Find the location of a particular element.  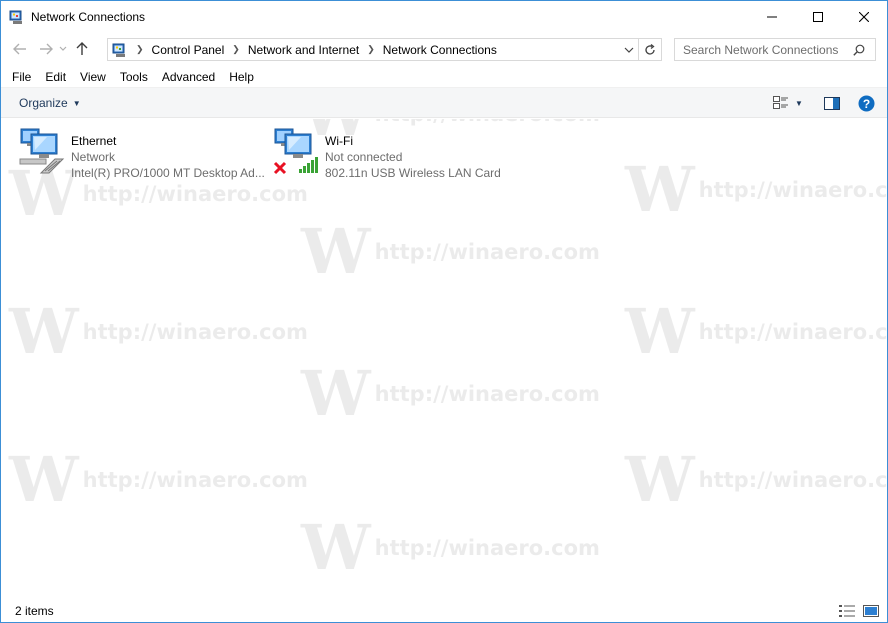

up-arrow-icon is located at coordinates (82, 48).